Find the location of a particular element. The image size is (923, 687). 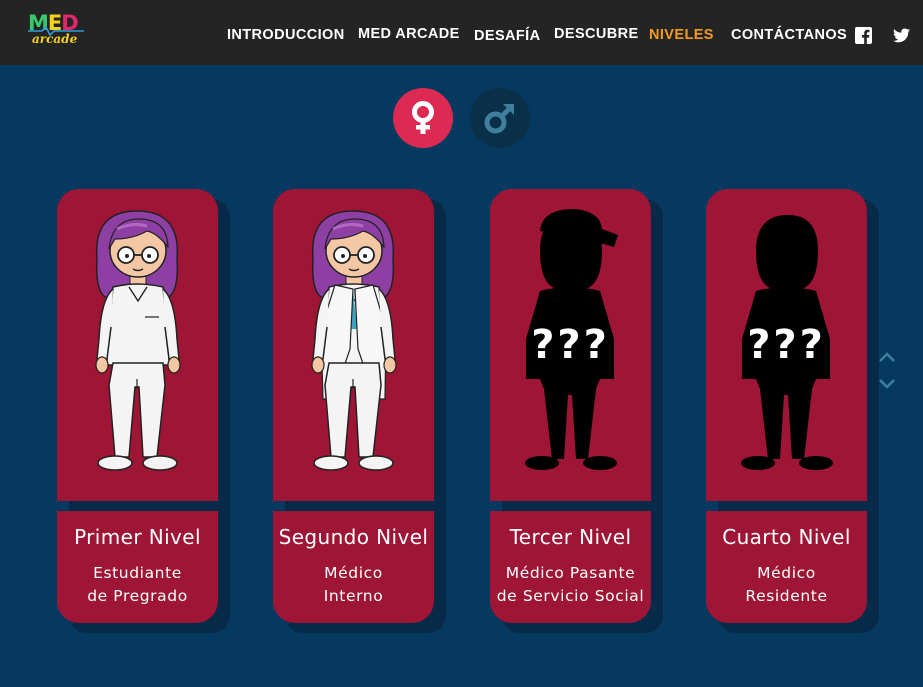

nav-med-arcade: MED ARCADE is located at coordinates (409, 34).